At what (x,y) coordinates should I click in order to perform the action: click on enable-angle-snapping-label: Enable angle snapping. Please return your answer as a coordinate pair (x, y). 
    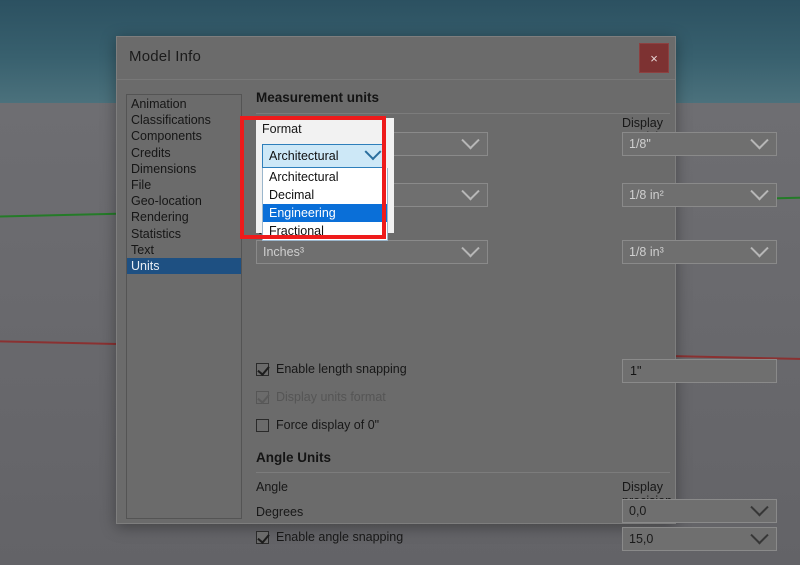
    Looking at the image, I should click on (340, 537).